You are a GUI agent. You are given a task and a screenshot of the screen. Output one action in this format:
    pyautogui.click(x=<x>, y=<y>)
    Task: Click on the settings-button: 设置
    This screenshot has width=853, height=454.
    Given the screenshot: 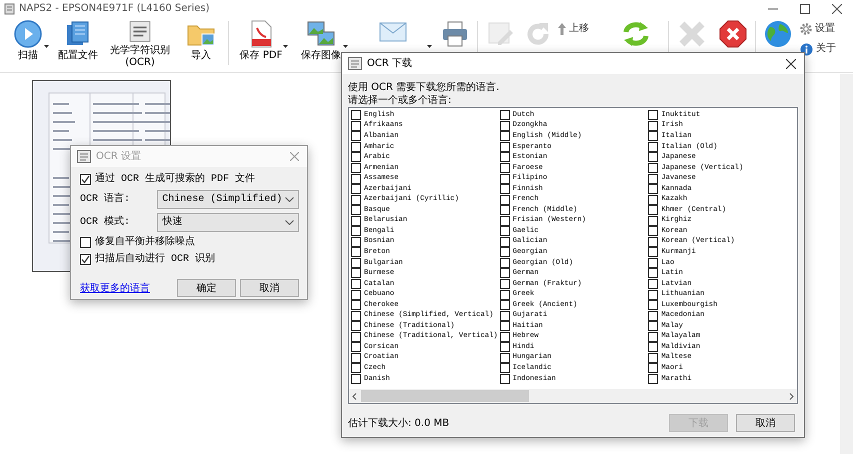 What is the action you would take?
    pyautogui.click(x=818, y=29)
    